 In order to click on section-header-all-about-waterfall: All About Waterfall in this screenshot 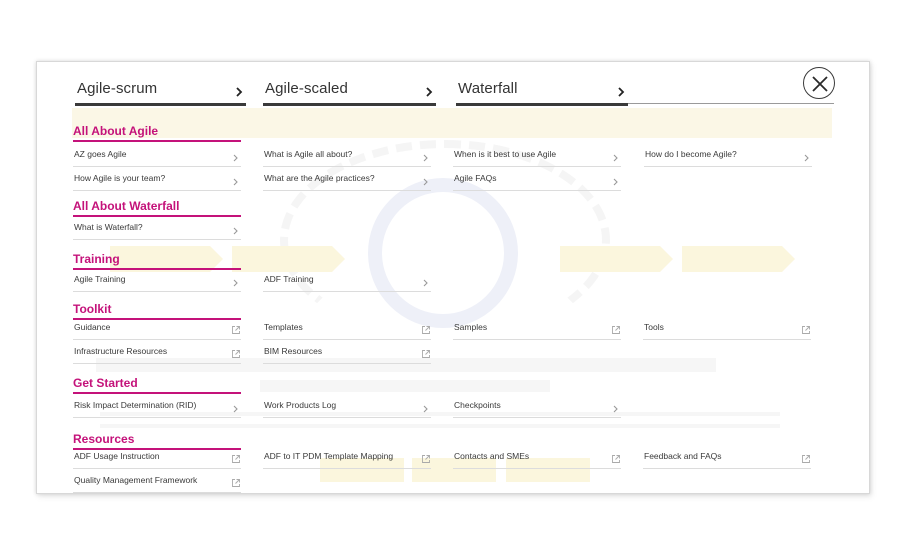, I will do `click(157, 208)`.